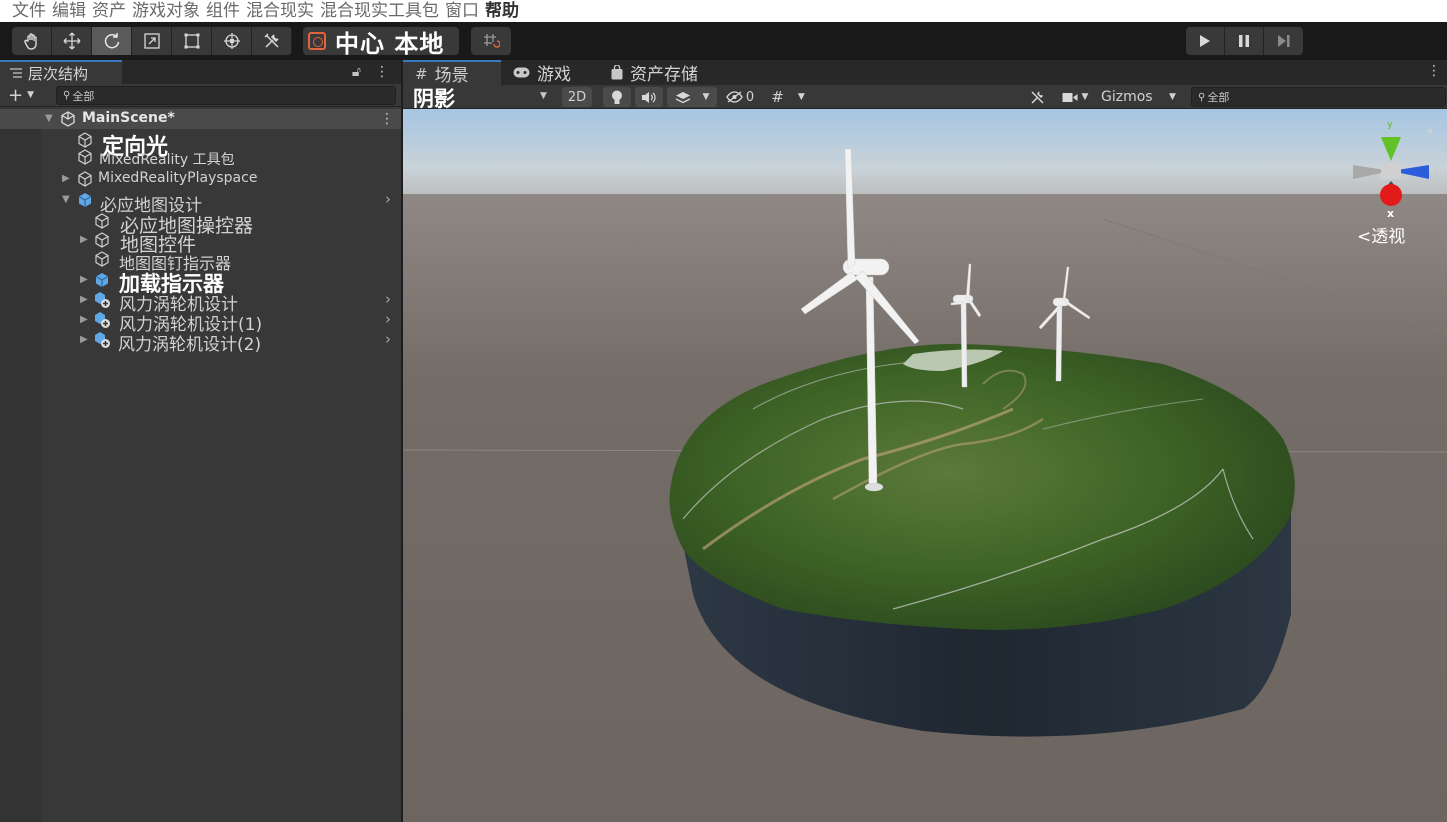 The width and height of the screenshot is (1447, 822). Describe the element at coordinates (521, 72) in the screenshot. I see `gamepad-icon` at that location.